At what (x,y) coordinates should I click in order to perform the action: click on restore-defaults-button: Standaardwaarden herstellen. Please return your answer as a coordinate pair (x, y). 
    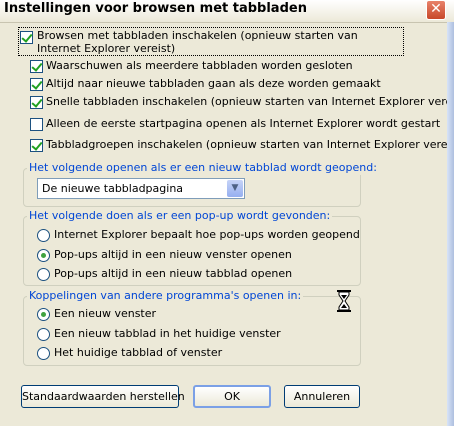
    Looking at the image, I should click on (103, 396).